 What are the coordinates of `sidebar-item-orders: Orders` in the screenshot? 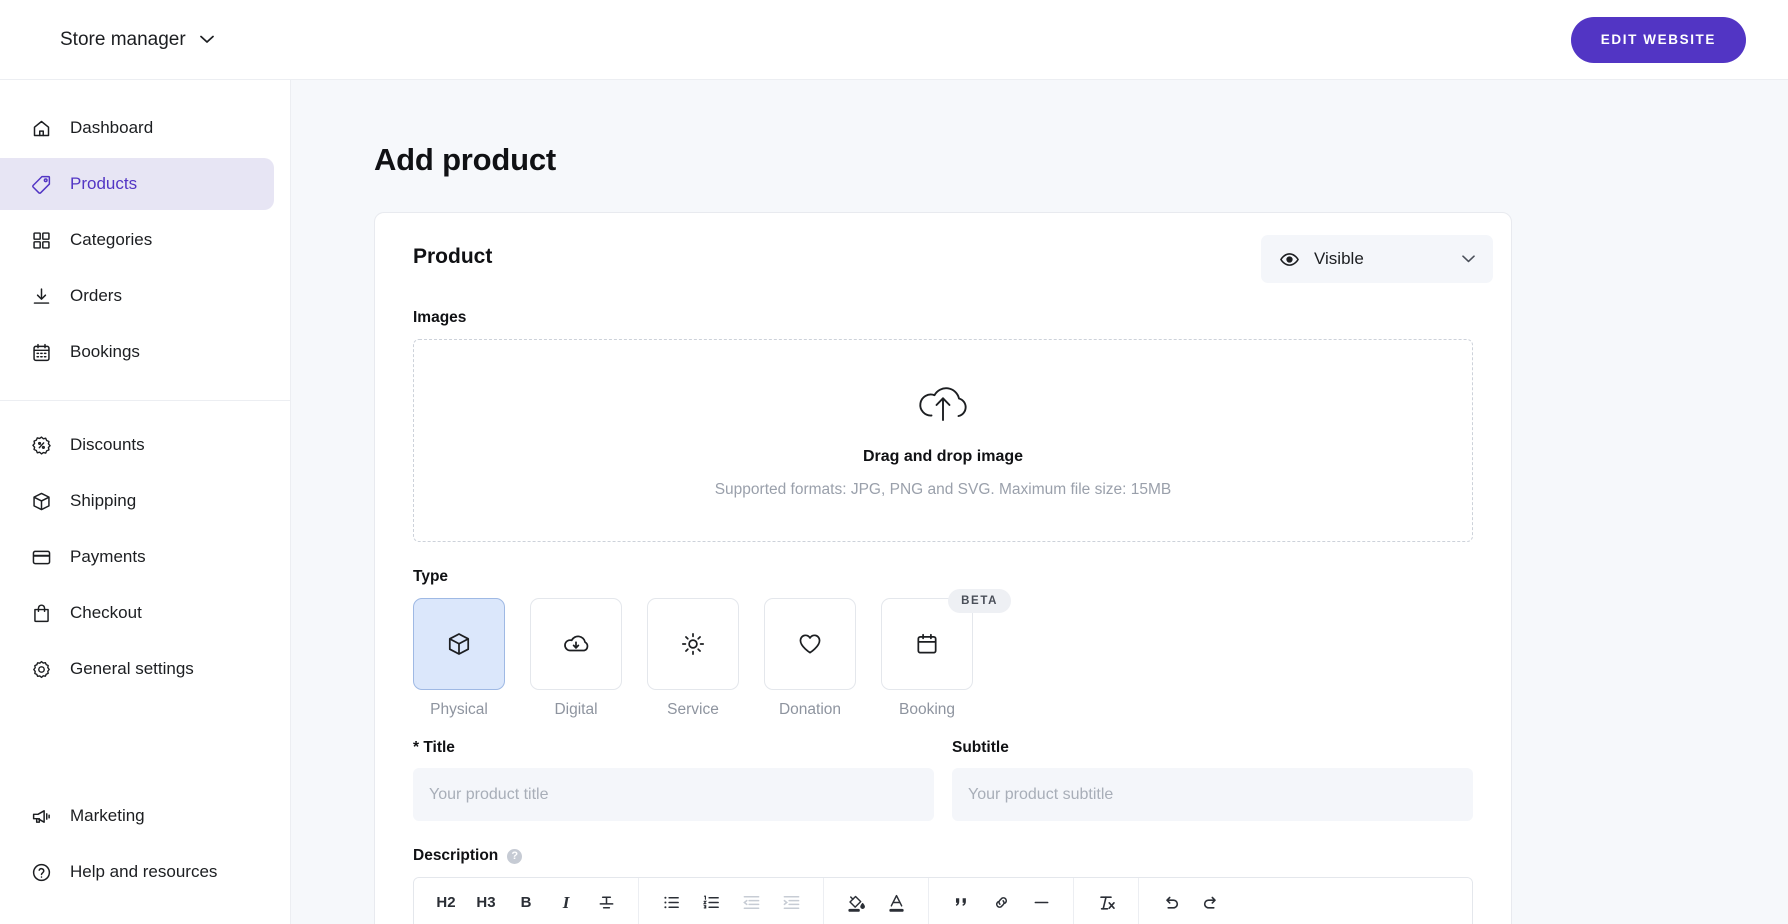 It's located at (137, 296).